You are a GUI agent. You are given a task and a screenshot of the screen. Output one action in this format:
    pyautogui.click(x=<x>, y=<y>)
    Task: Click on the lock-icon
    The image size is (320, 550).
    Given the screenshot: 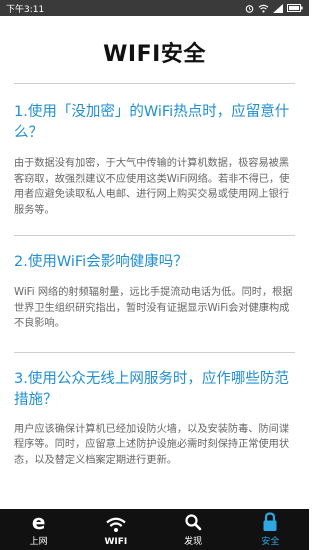 What is the action you would take?
    pyautogui.click(x=270, y=522)
    